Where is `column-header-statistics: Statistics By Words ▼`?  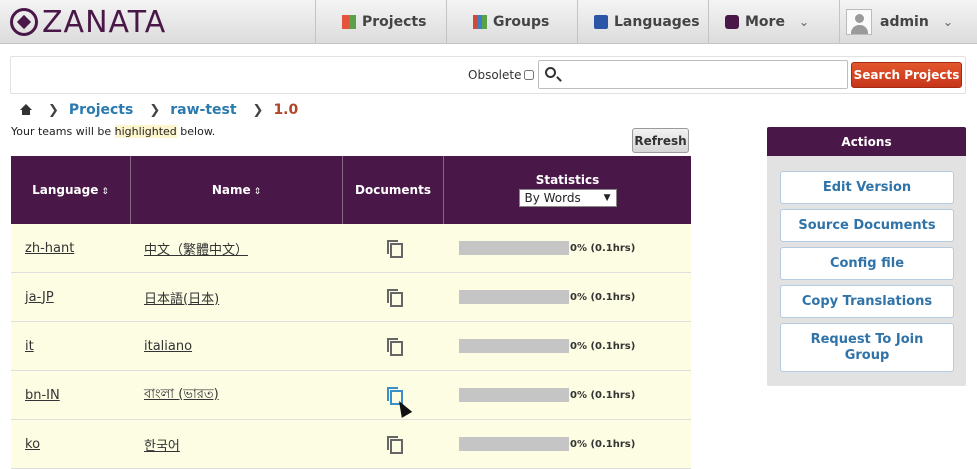
column-header-statistics: Statistics By Words ▼ is located at coordinates (567, 190).